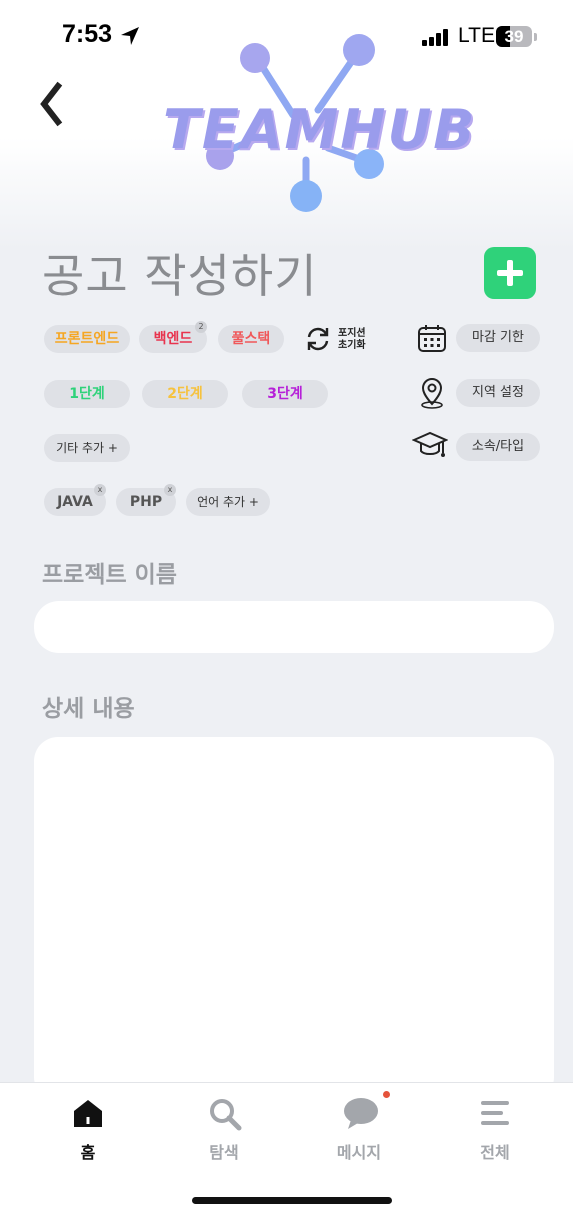  I want to click on side-chip-label: 소속/타입, so click(498, 446).